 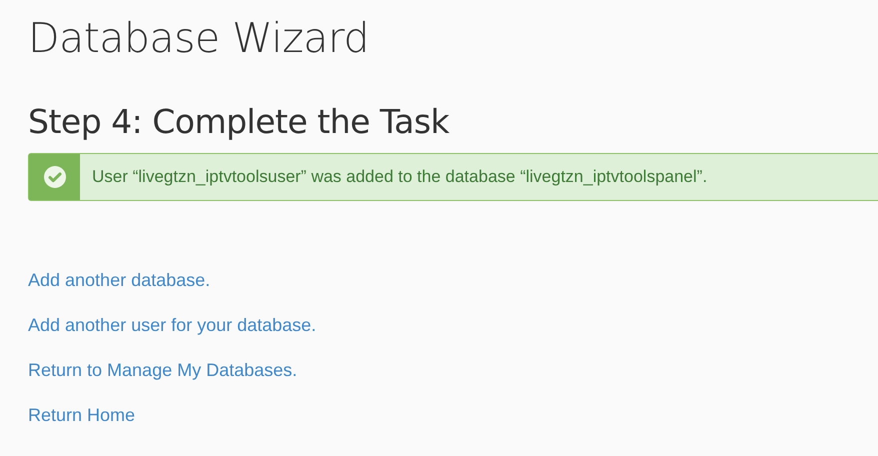 I want to click on link: Return Home, so click(x=82, y=415).